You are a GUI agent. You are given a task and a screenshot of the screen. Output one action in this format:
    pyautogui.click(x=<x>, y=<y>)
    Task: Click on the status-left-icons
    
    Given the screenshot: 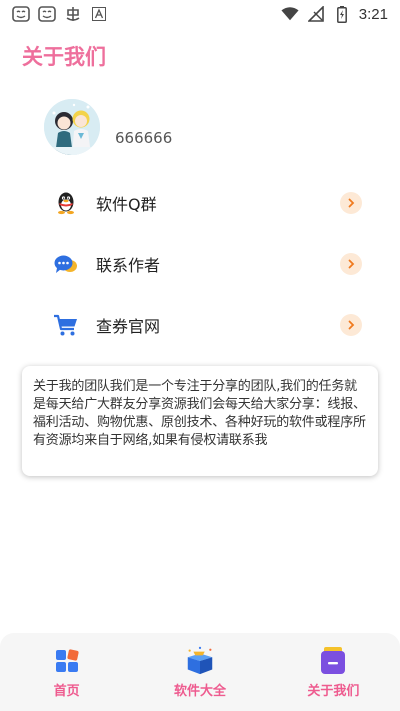 What is the action you would take?
    pyautogui.click(x=60, y=14)
    